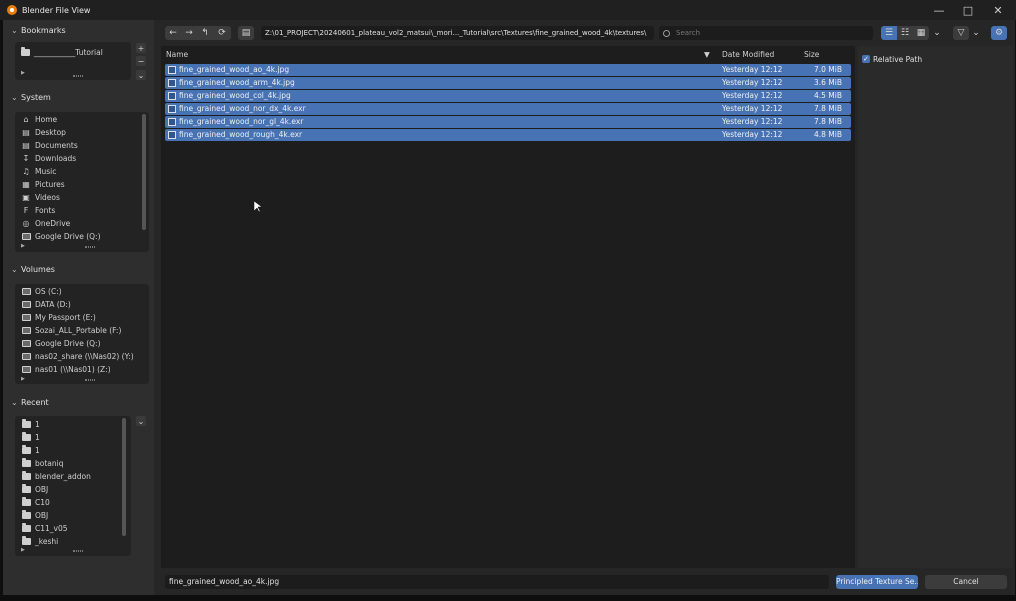 Image resolution: width=1016 pixels, height=601 pixels. Describe the element at coordinates (61, 343) in the screenshot. I see `volume-item: Google Drive (Q:)` at that location.